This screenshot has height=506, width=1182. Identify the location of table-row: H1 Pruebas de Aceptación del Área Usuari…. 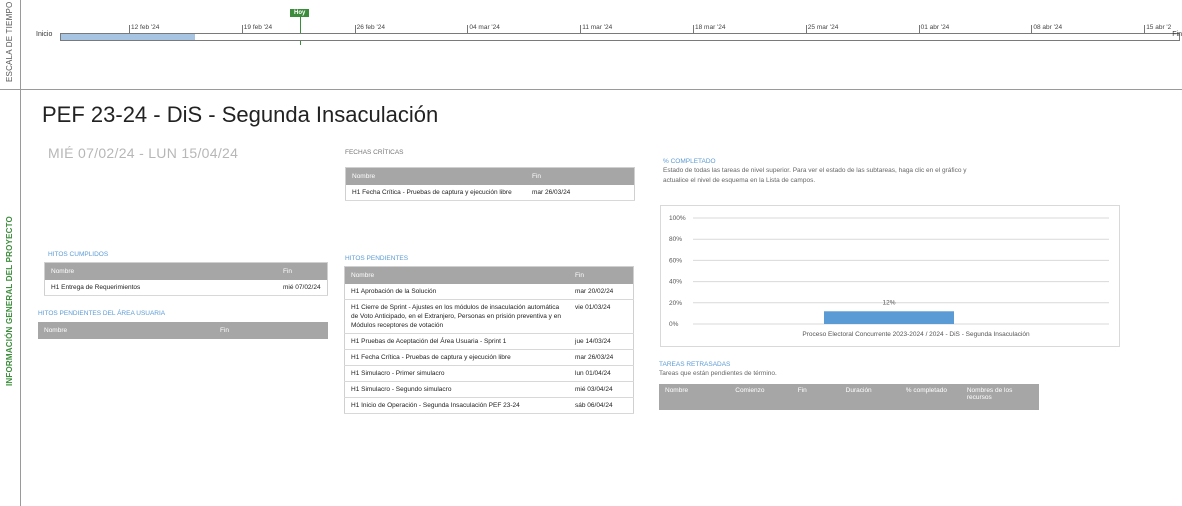
(489, 341).